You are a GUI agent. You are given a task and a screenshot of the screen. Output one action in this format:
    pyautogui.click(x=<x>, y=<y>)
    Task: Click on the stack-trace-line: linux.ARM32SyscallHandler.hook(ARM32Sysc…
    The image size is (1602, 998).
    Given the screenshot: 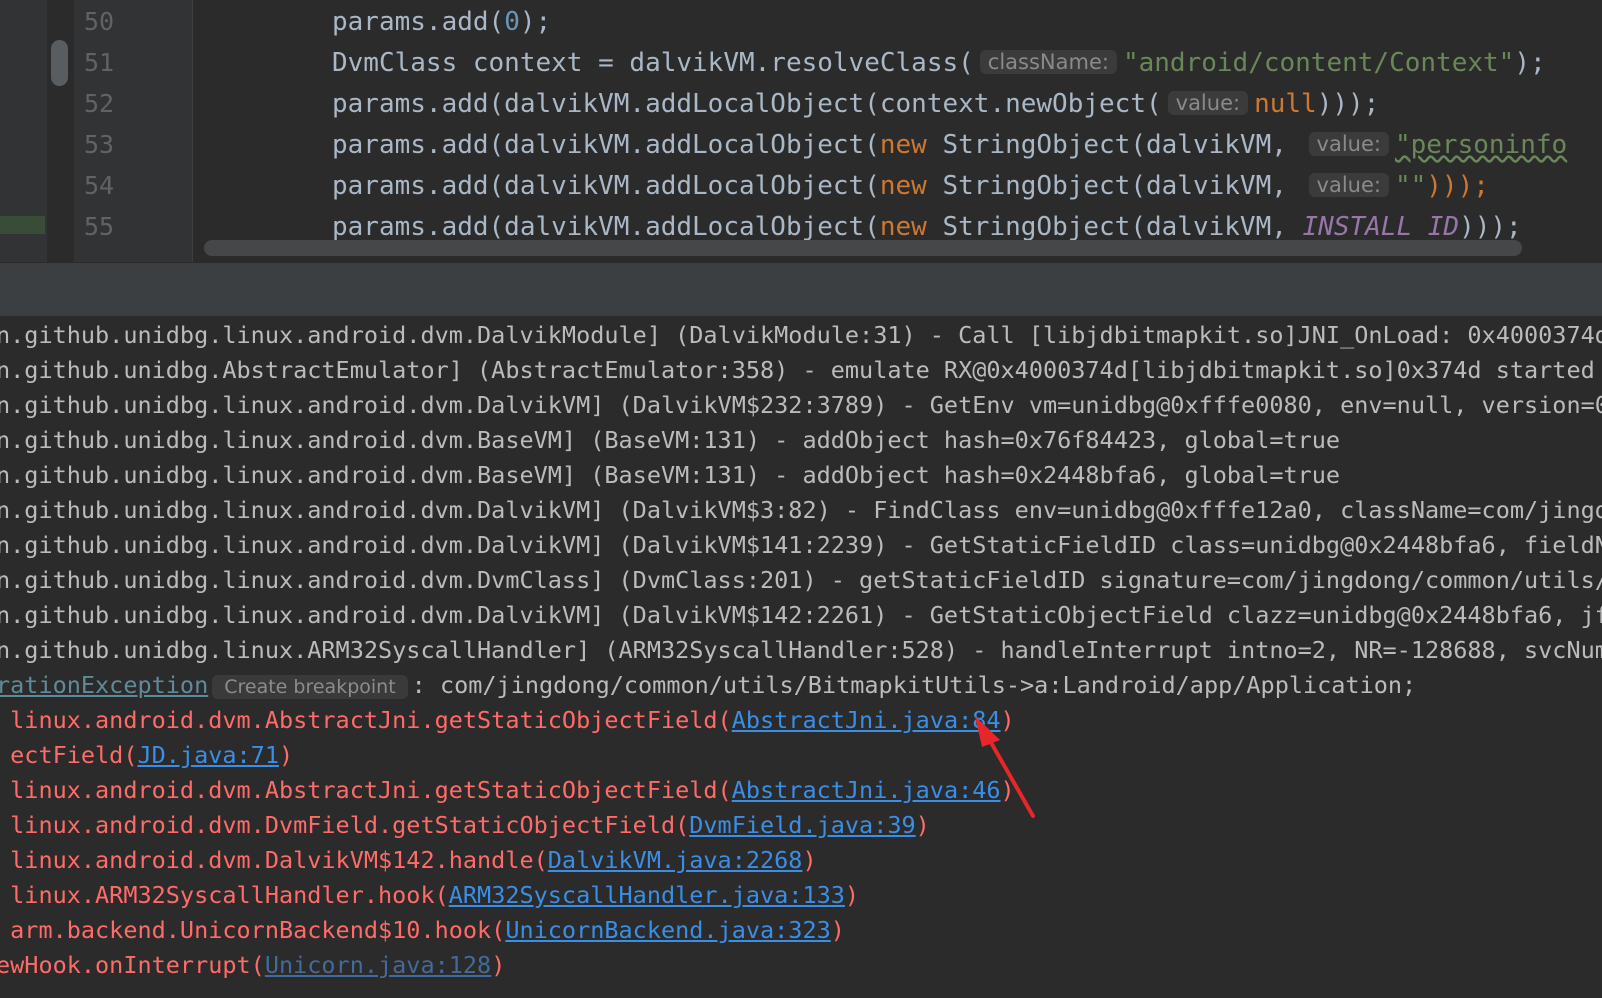 What is the action you would take?
    pyautogui.click(x=429, y=895)
    